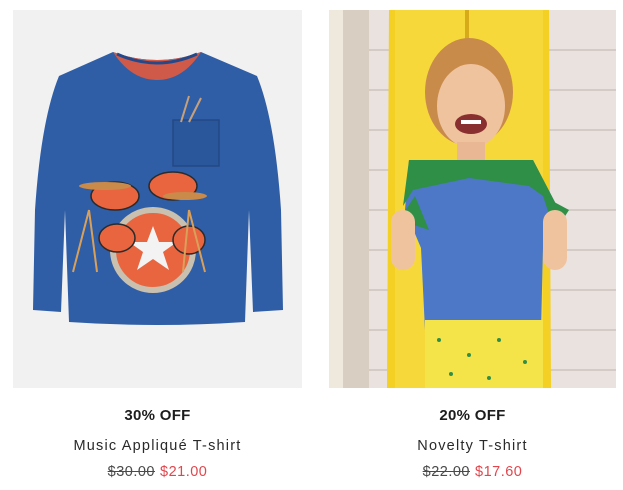  Describe the element at coordinates (472, 472) in the screenshot. I see `price-row: $22.00 $17.60` at that location.